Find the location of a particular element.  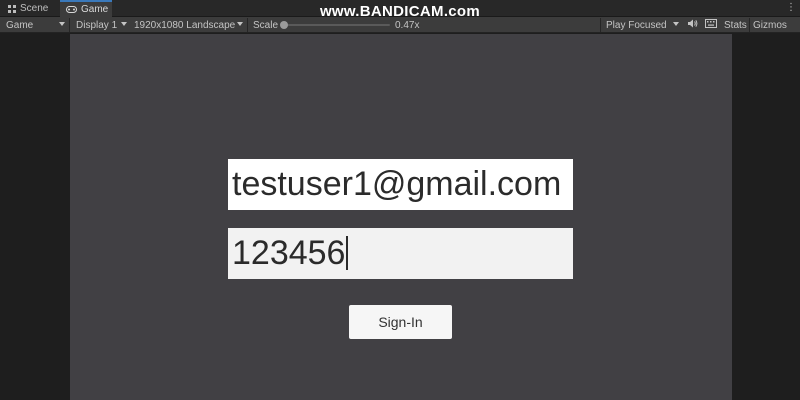

view-mode-label: Game is located at coordinates (20, 25).